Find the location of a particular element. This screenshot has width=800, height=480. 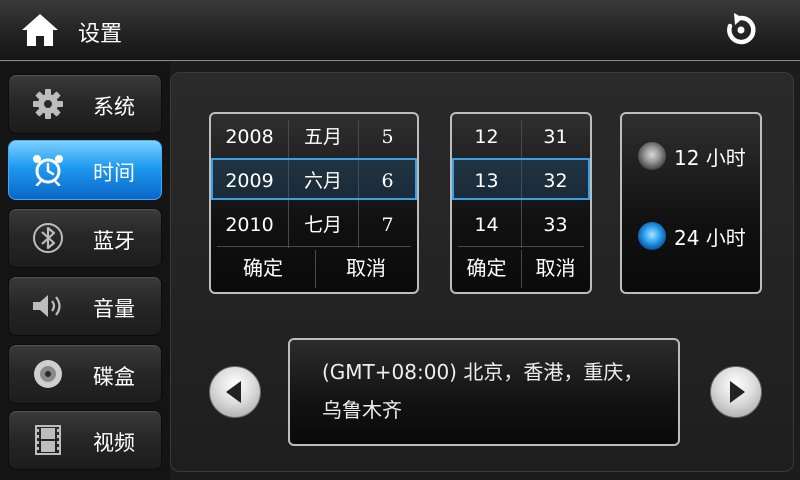

top-bar: 设置 is located at coordinates (400, 30).